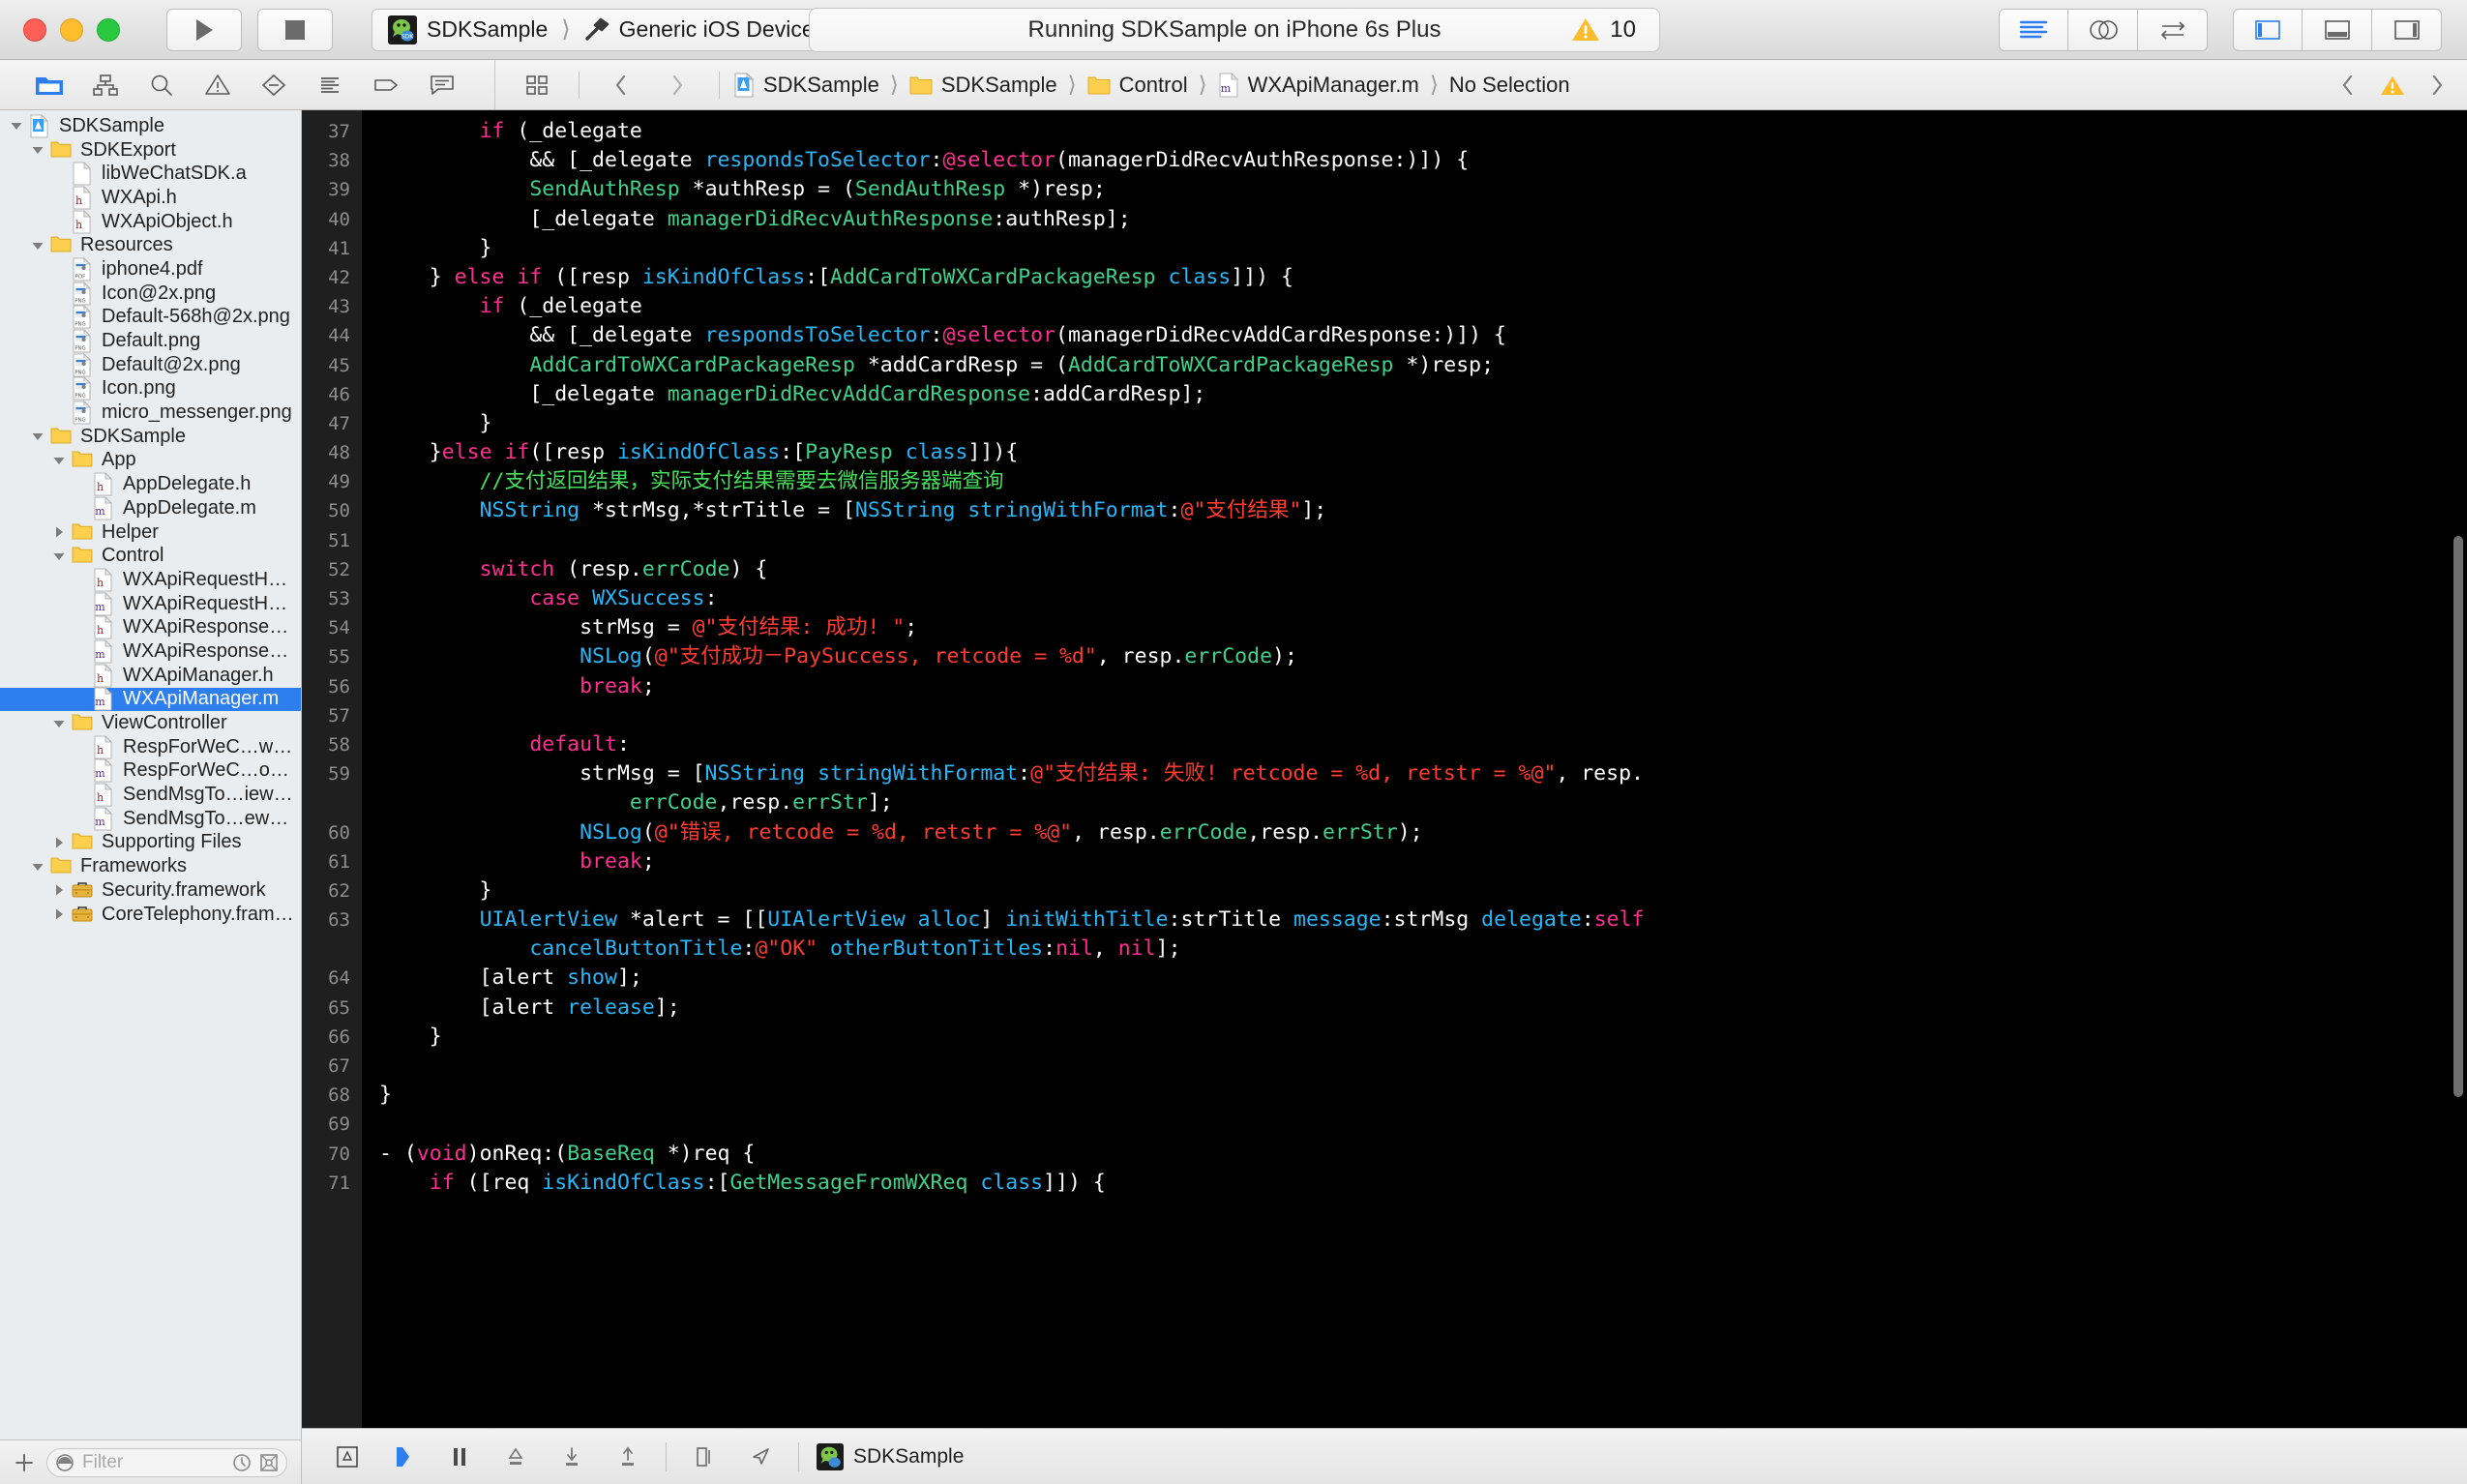 The height and width of the screenshot is (1484, 2467). I want to click on debug-scheme-item: SDKSample, so click(886, 1456).